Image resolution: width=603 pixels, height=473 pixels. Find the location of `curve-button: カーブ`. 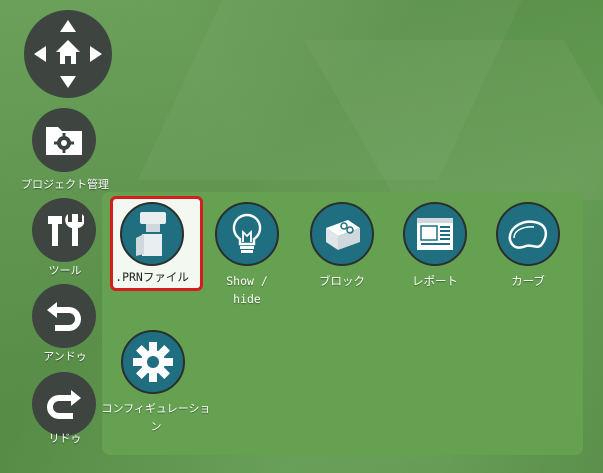

curve-button: カーブ is located at coordinates (528, 247).